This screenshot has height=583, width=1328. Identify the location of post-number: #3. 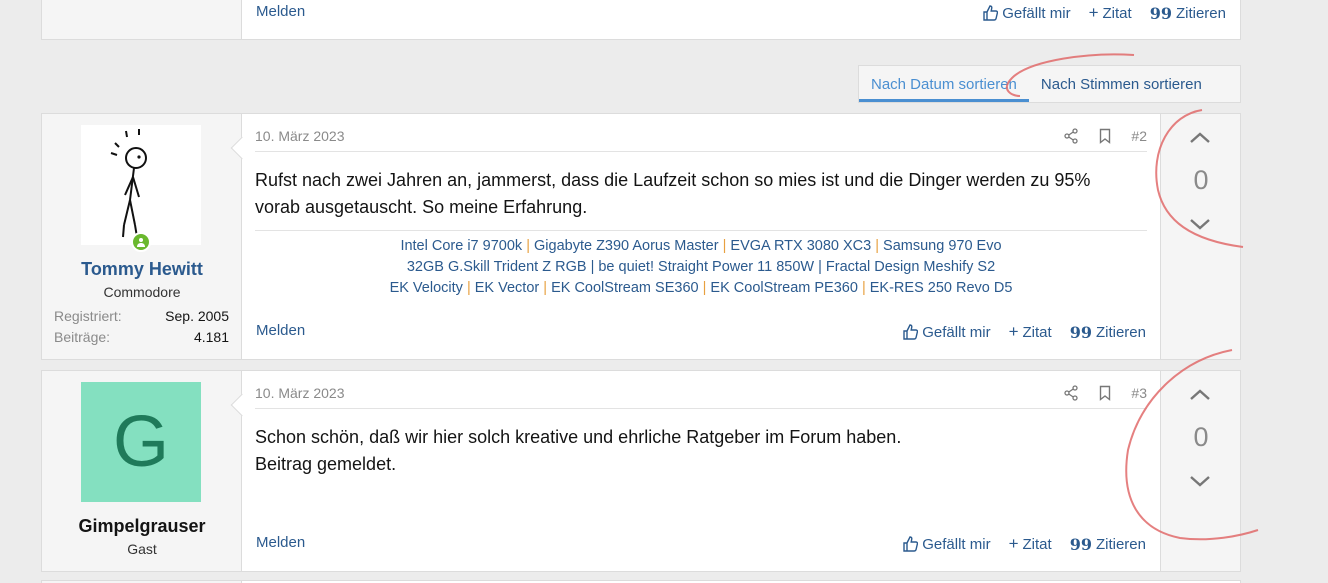
(1139, 393).